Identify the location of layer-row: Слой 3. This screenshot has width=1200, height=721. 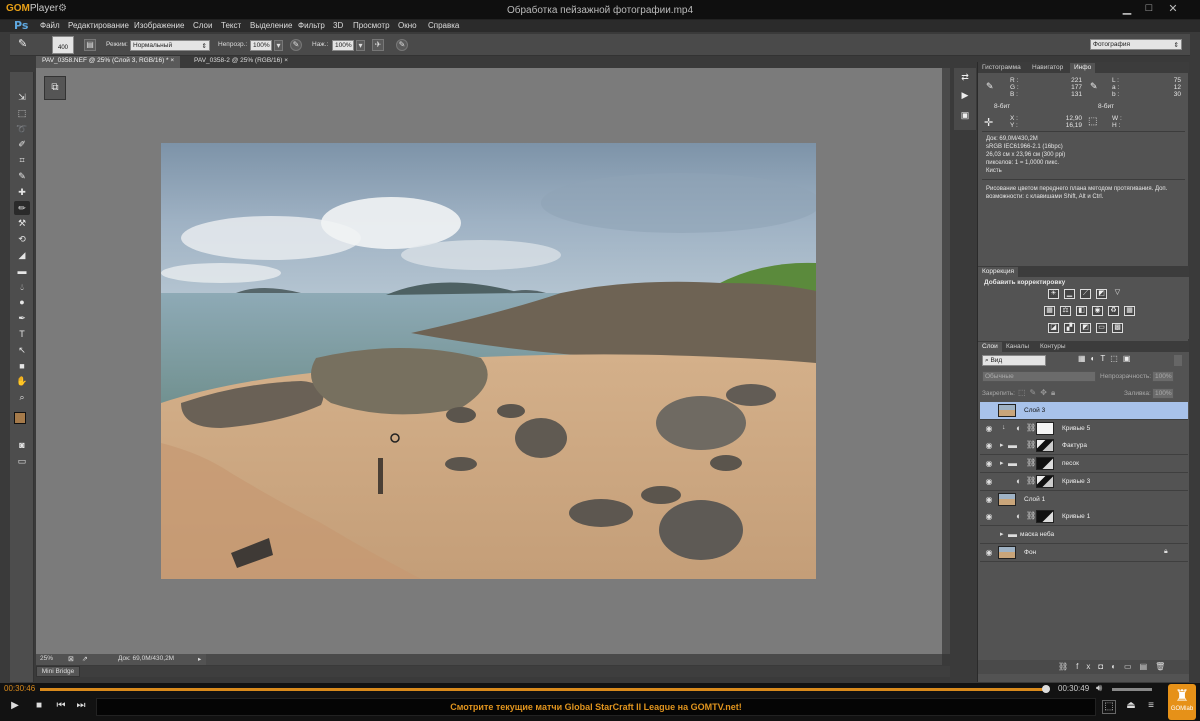
(1084, 411).